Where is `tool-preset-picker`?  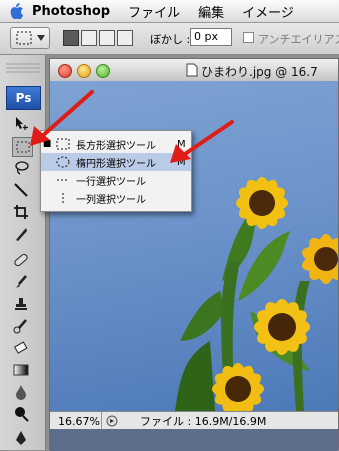 tool-preset-picker is located at coordinates (30, 38).